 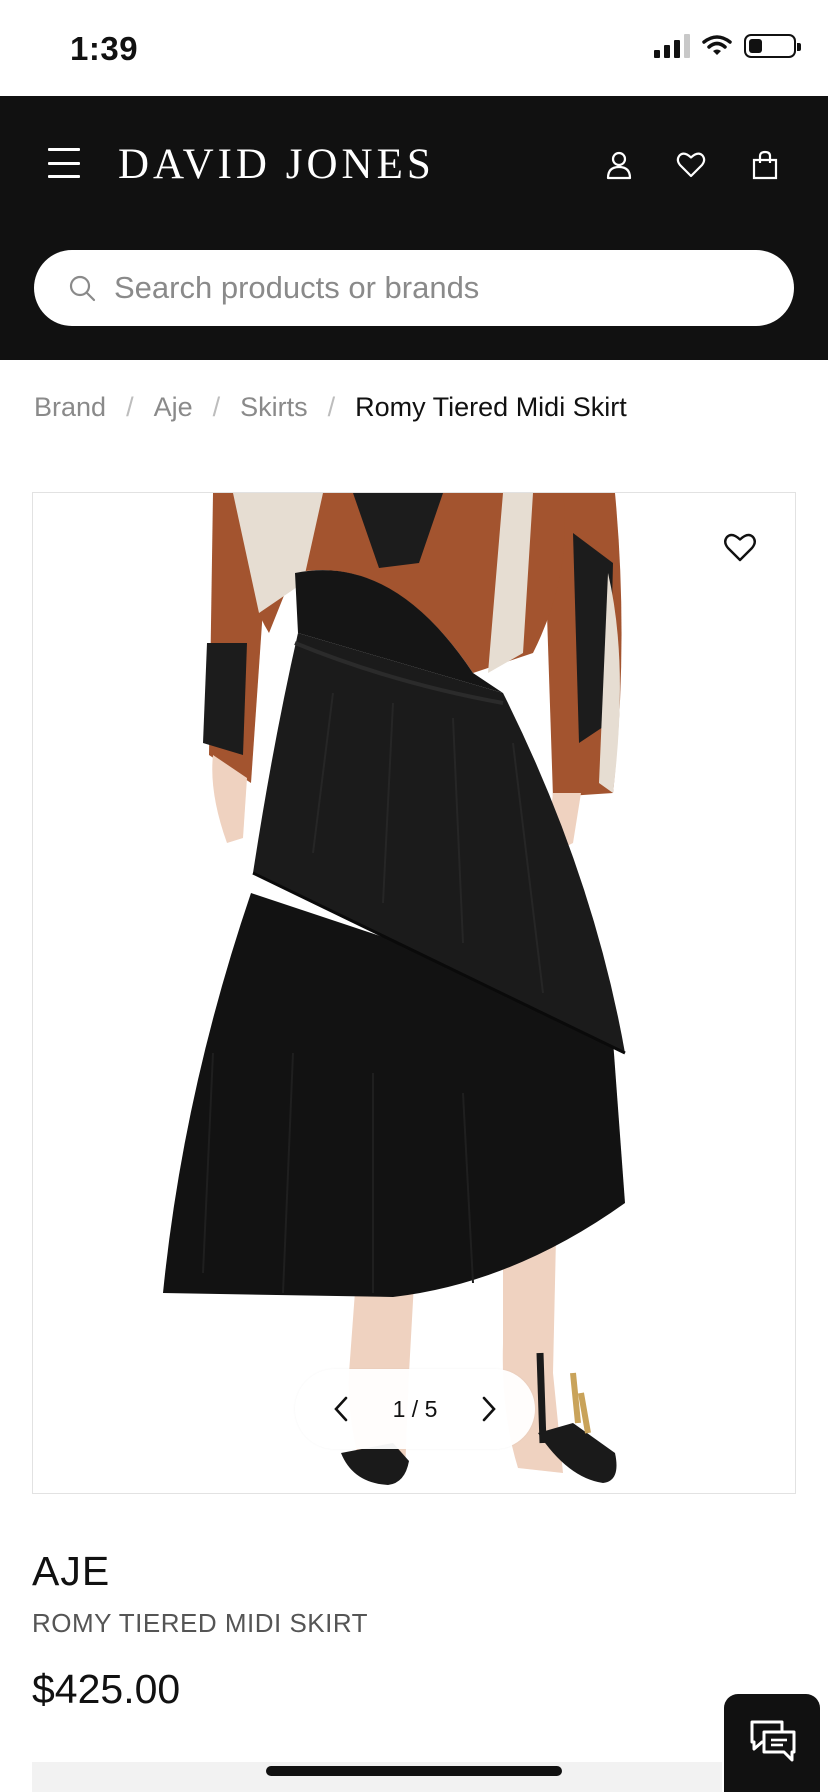 I want to click on site-header: DAVID JONES, so click(x=414, y=228).